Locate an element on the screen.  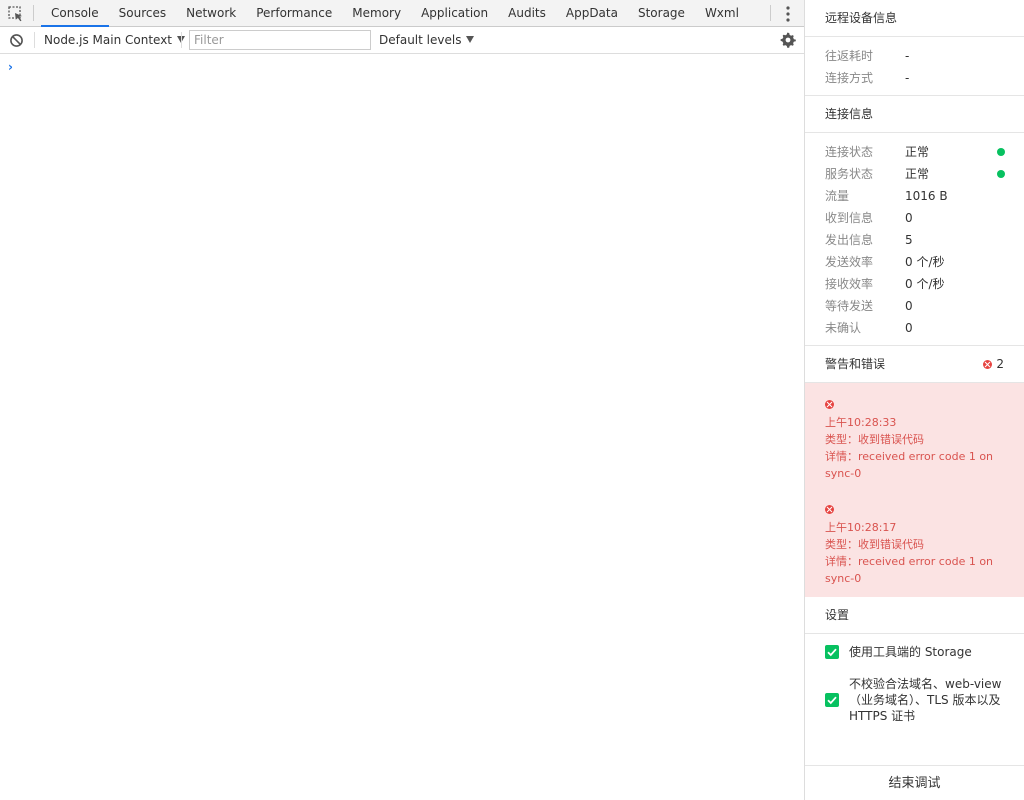
levels-label: Default levels is located at coordinates (420, 40).